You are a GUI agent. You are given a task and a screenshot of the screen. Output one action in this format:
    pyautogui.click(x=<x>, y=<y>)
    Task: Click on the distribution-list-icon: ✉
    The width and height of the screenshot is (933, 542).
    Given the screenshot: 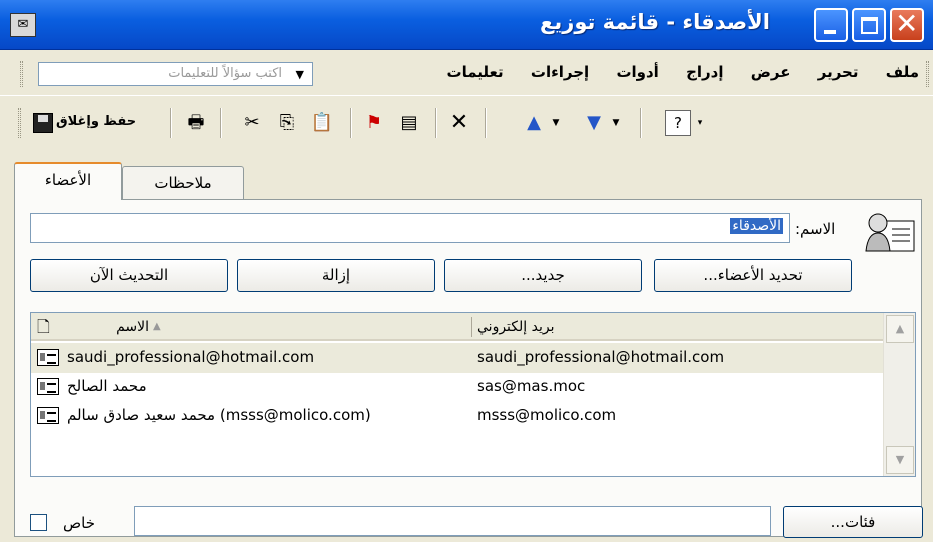 What is the action you would take?
    pyautogui.click(x=23, y=25)
    